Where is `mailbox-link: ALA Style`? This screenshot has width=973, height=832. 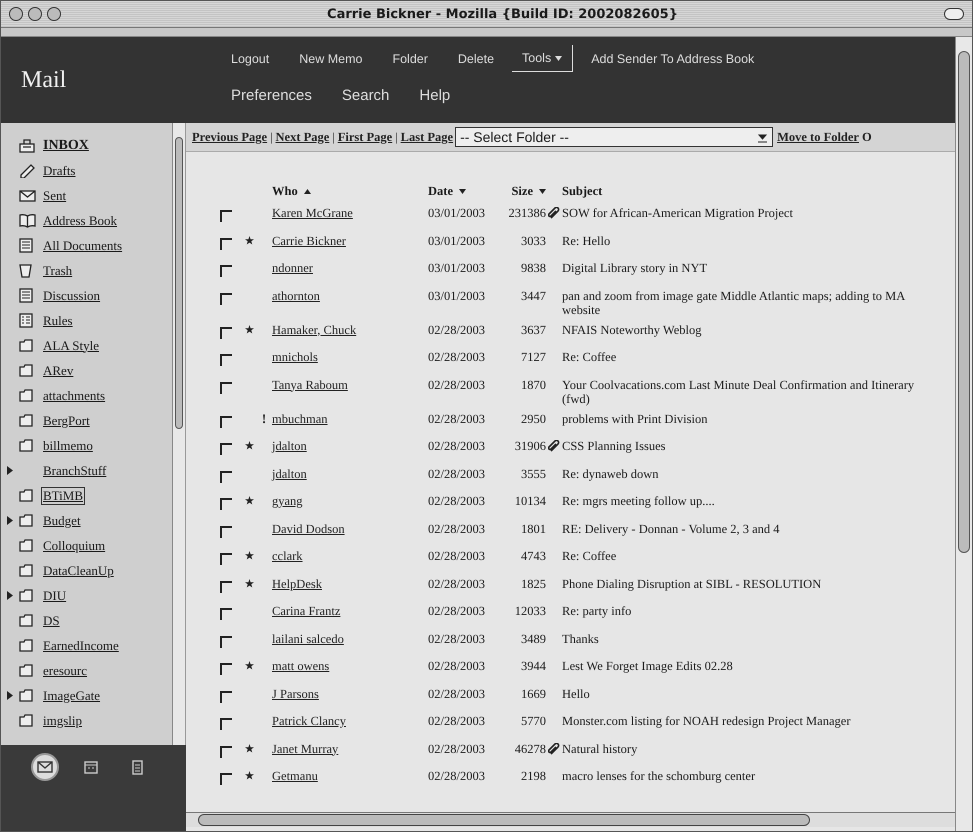 mailbox-link: ALA Style is located at coordinates (71, 345).